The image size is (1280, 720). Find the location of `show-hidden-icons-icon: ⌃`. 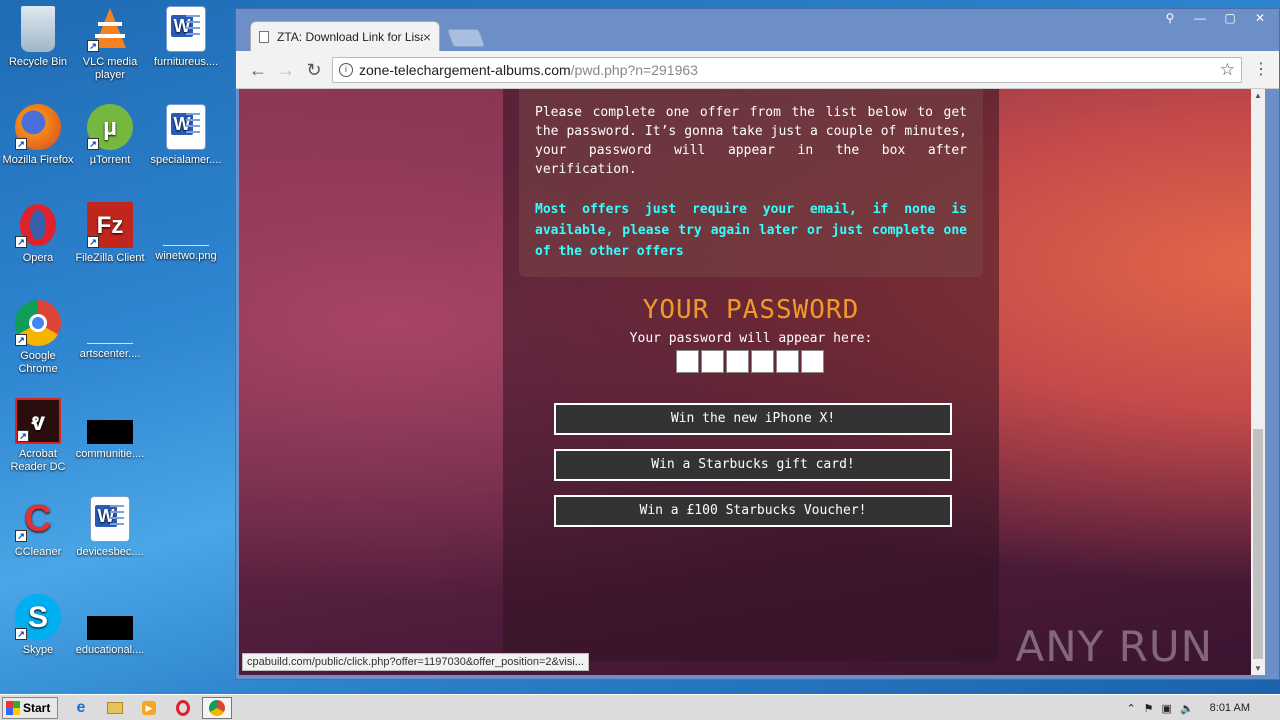

show-hidden-icons-icon: ⌃ is located at coordinates (1130, 708).